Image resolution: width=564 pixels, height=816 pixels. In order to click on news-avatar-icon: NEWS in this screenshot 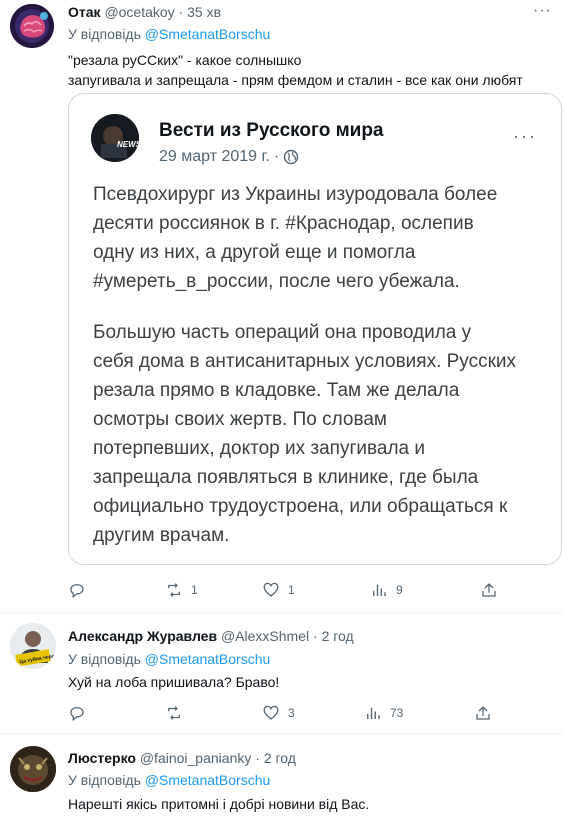, I will do `click(115, 138)`.